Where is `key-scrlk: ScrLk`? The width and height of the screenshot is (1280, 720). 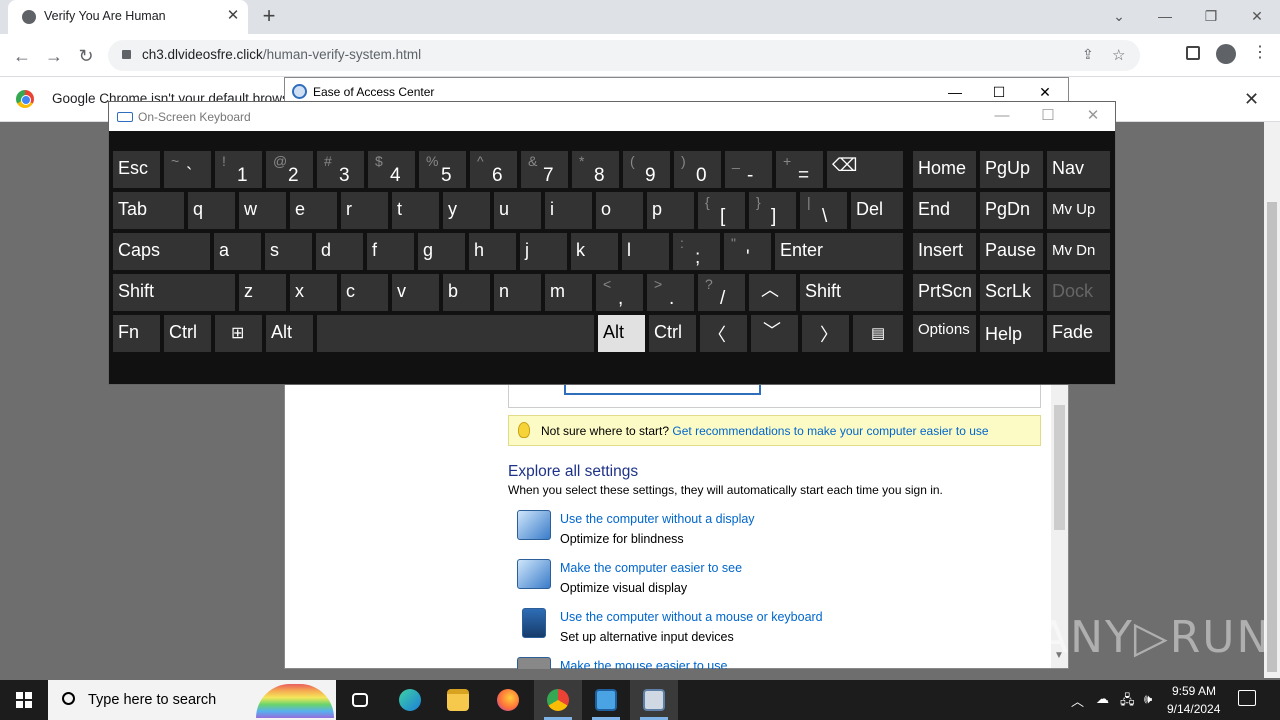
key-scrlk: ScrLk is located at coordinates (1011, 292).